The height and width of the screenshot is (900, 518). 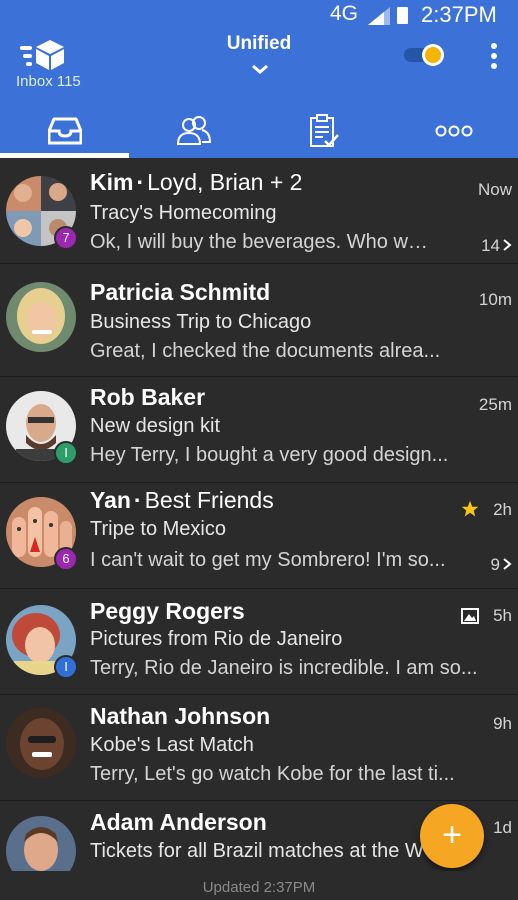 What do you see at coordinates (494, 56) in the screenshot?
I see `overflow-menu-icon` at bounding box center [494, 56].